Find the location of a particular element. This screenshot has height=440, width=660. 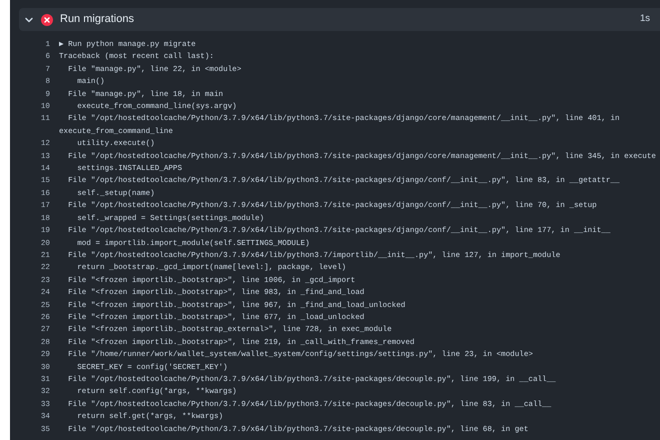

step-header: Run migrations 1s is located at coordinates (339, 19).